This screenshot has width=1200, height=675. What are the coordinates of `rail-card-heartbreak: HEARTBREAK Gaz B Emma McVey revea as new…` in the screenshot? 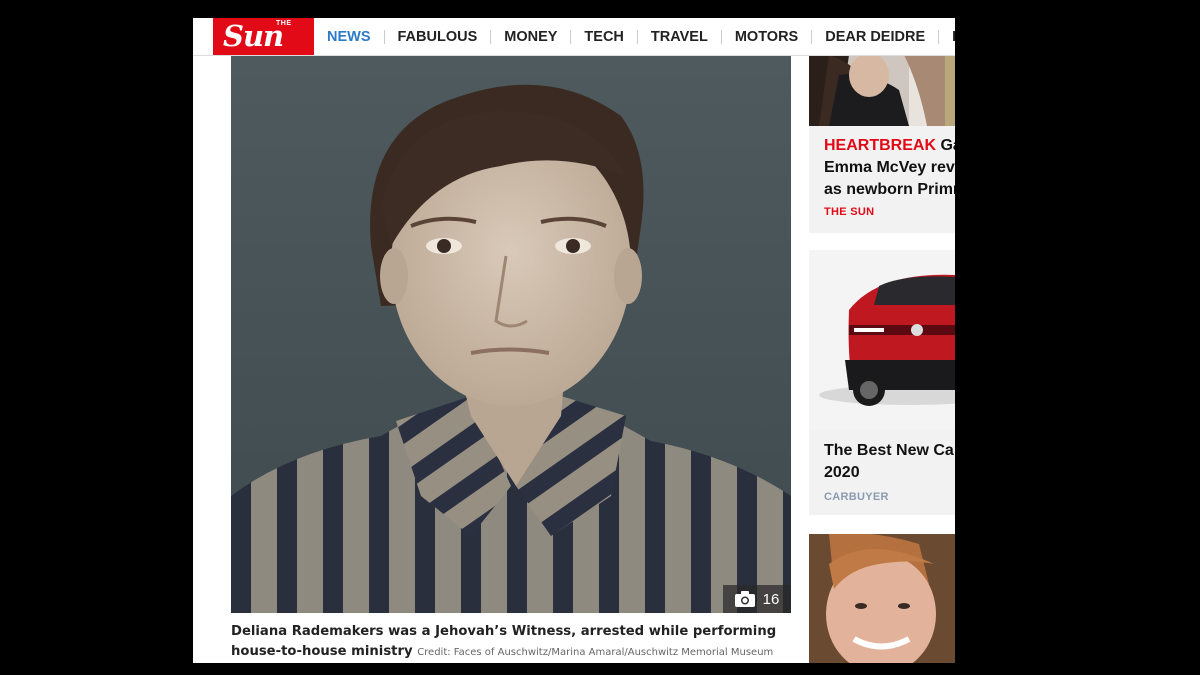 It's located at (882, 144).